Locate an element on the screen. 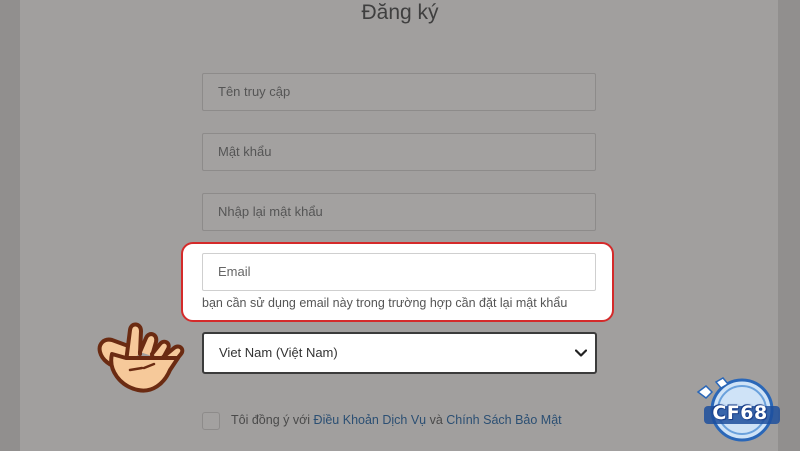  confirm-password-field: Nhập lại mật khẩu is located at coordinates (399, 212).